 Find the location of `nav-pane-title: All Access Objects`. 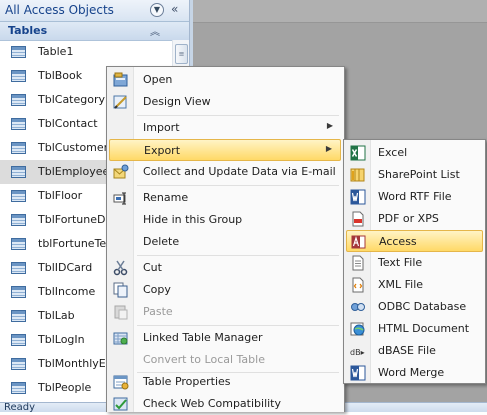

nav-pane-title: All Access Objects is located at coordinates (59, 10).